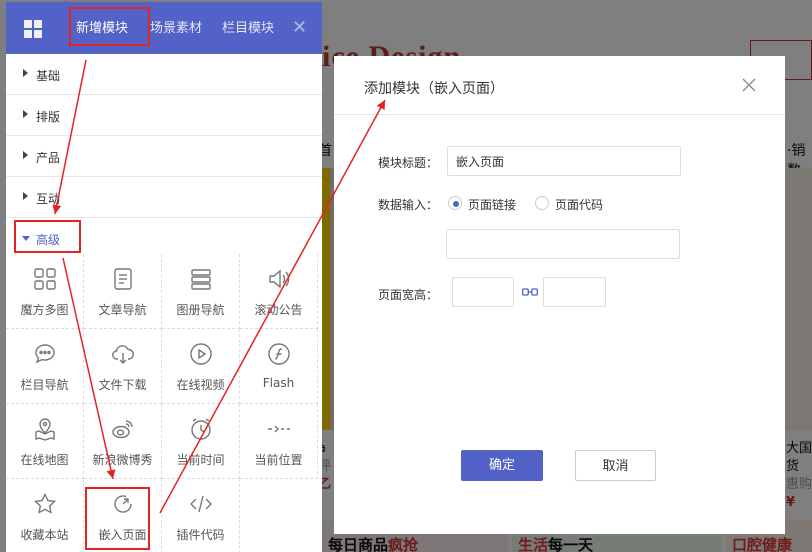 Image resolution: width=812 pixels, height=552 pixels. Describe the element at coordinates (33, 29) in the screenshot. I see `grid-icon` at that location.